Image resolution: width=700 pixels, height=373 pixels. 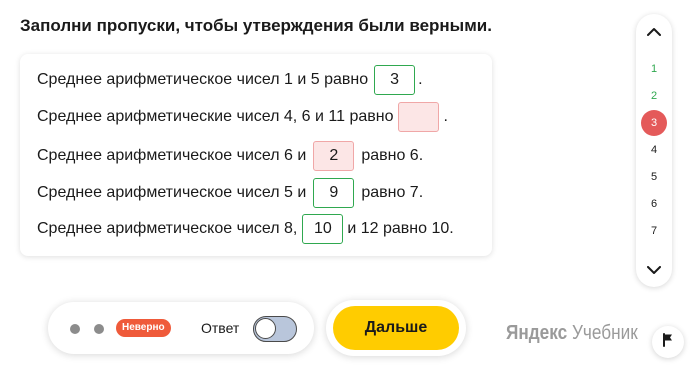 I want to click on yandex-uchebnik-logo: Яндекс Учебник, so click(x=572, y=333).